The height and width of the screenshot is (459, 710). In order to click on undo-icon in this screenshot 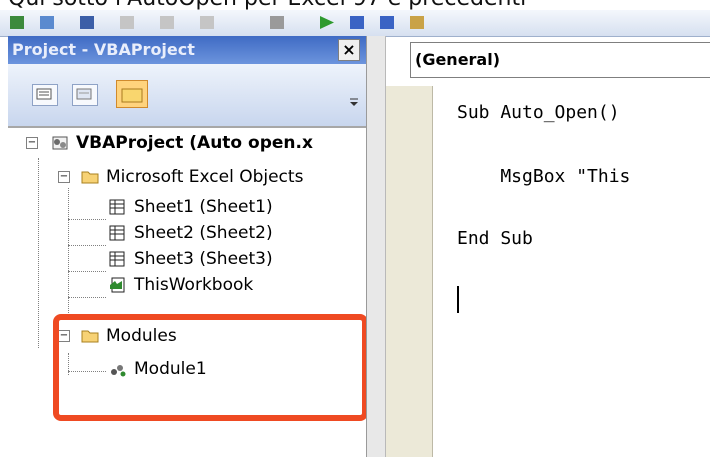, I will do `click(277, 22)`.